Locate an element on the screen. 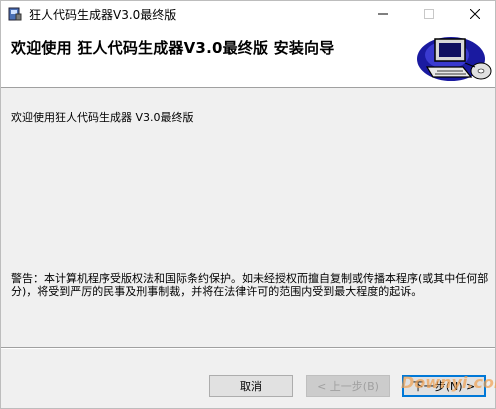  minimize-button is located at coordinates (383, 14).